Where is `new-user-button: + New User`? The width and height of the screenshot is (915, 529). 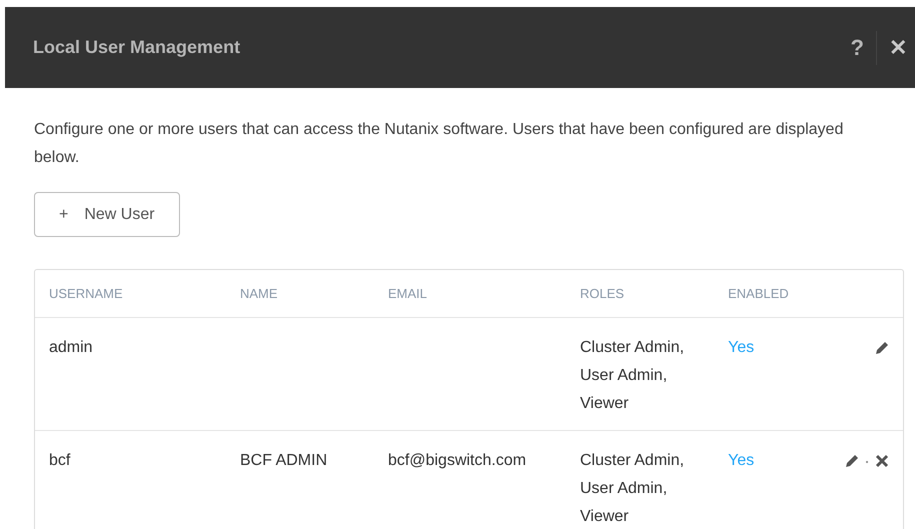 new-user-button: + New User is located at coordinates (107, 214).